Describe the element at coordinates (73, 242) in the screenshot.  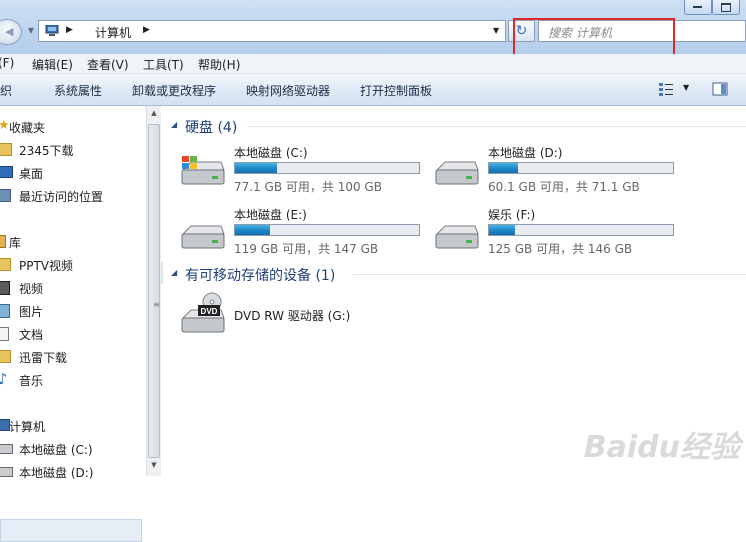
I see `nav-libraries: 库` at that location.